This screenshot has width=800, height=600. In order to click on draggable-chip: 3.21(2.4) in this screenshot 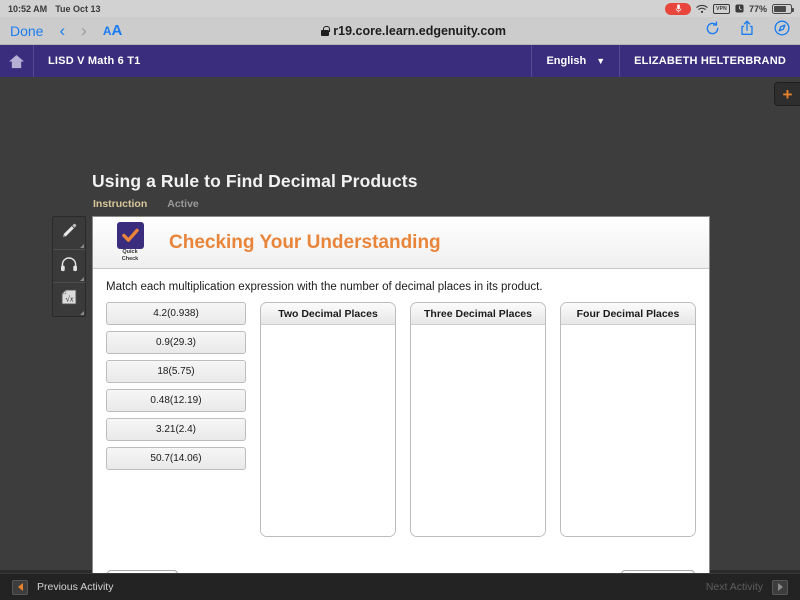, I will do `click(176, 429)`.